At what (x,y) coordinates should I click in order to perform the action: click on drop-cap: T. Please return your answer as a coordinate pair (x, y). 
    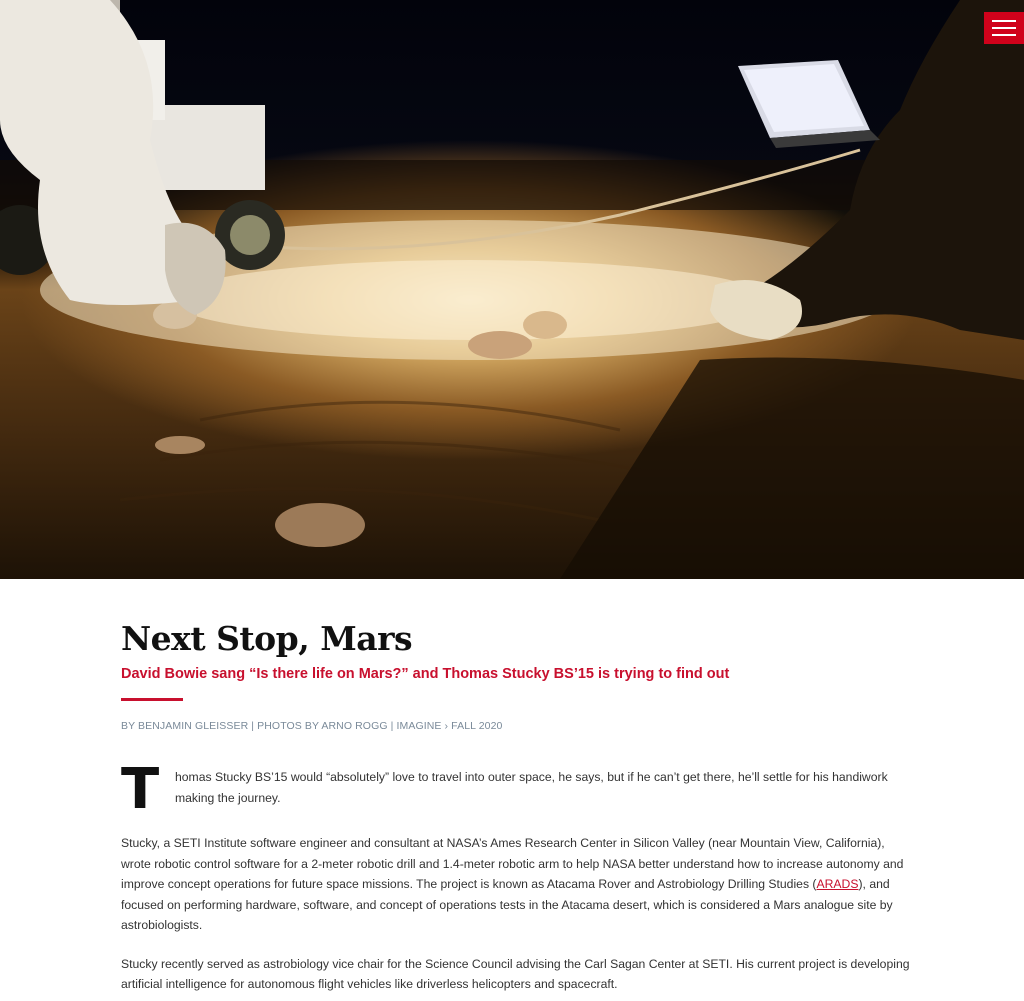
    Looking at the image, I should click on (140, 789).